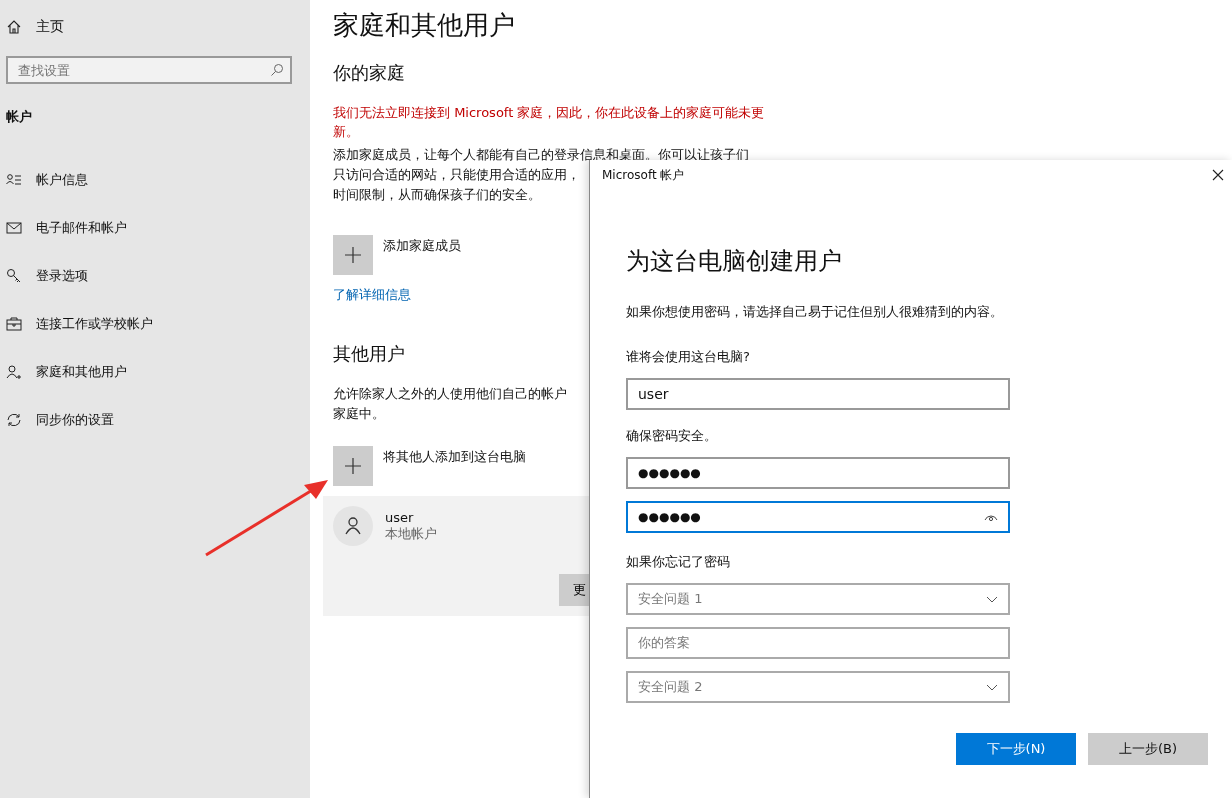 This screenshot has height=798, width=1232. Describe the element at coordinates (369, 73) in the screenshot. I see `section-heading: 你的家庭` at that location.